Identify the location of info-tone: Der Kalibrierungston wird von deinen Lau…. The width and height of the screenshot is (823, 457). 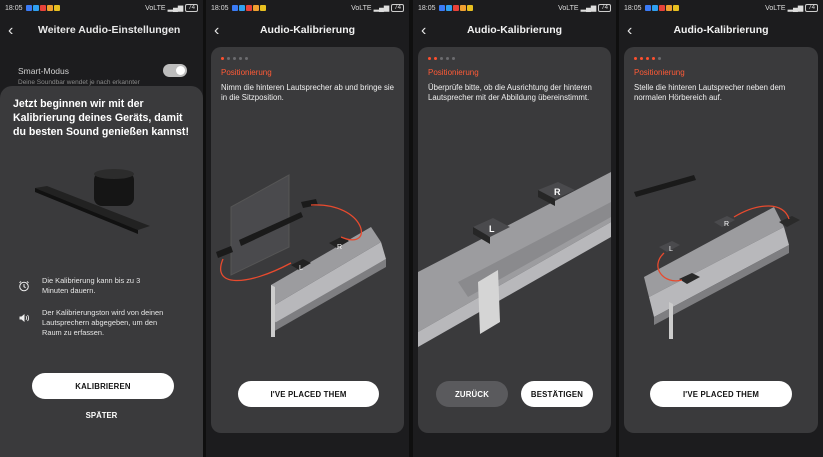
(93, 323).